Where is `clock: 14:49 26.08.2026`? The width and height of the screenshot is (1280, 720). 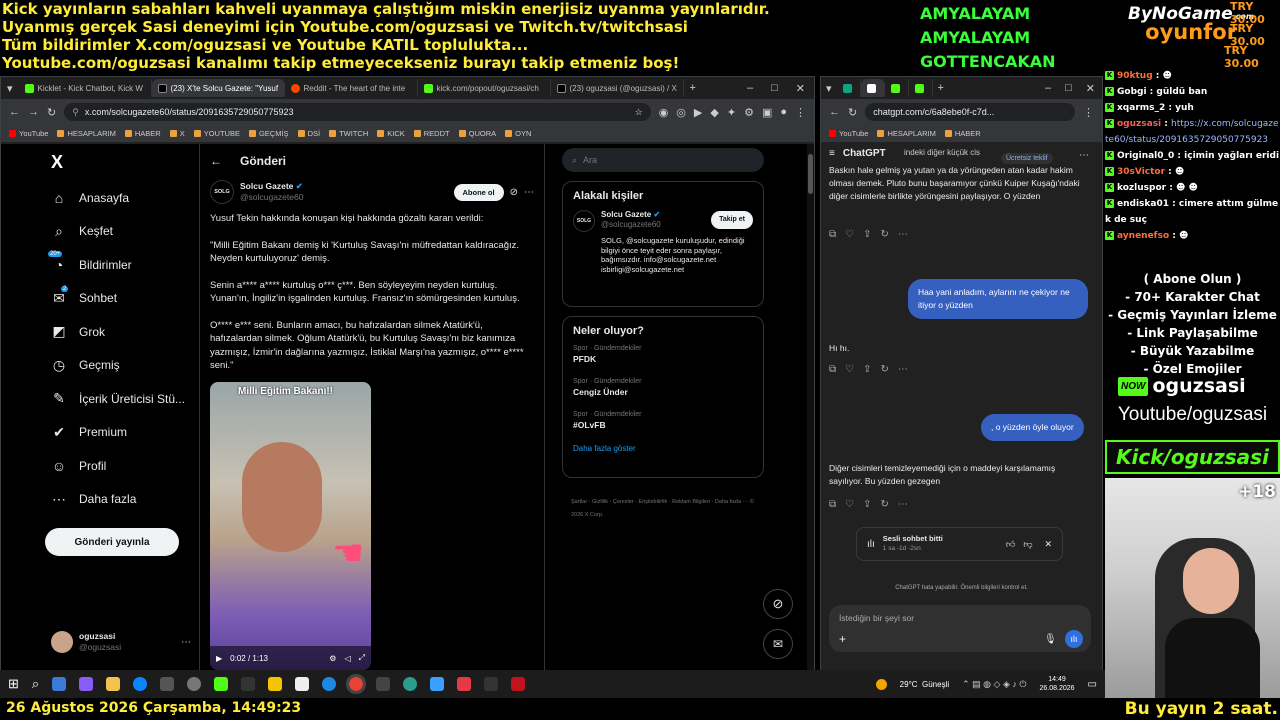 clock: 14:49 26.08.2026 is located at coordinates (1057, 684).